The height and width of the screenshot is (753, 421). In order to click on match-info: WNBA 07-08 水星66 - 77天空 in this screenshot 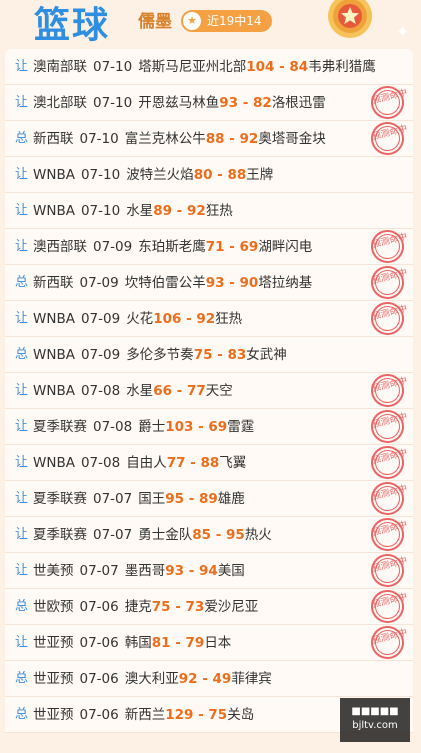, I will do `click(133, 391)`.